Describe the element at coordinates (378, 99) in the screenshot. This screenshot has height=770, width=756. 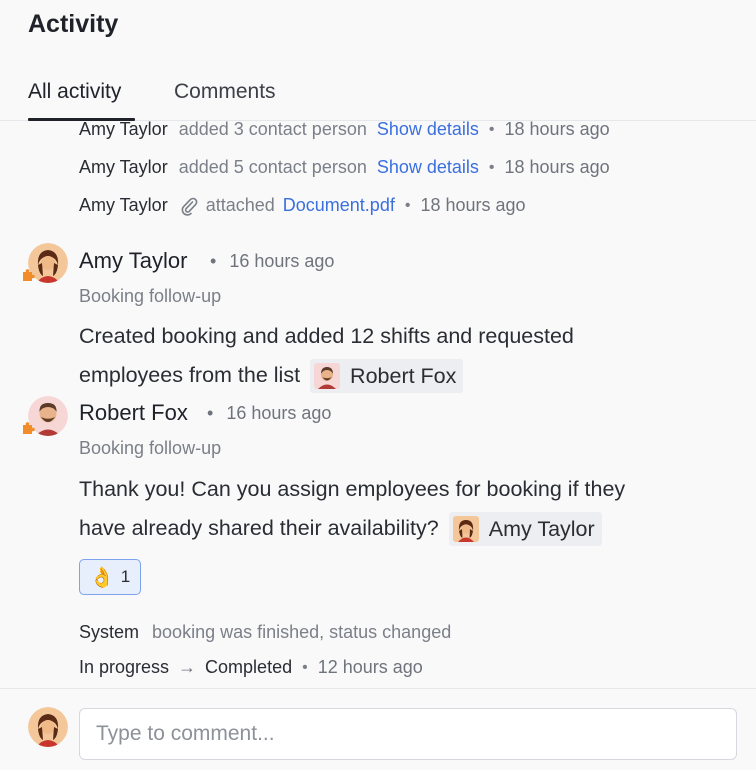
I see `tab-bar: All activity Comments` at that location.